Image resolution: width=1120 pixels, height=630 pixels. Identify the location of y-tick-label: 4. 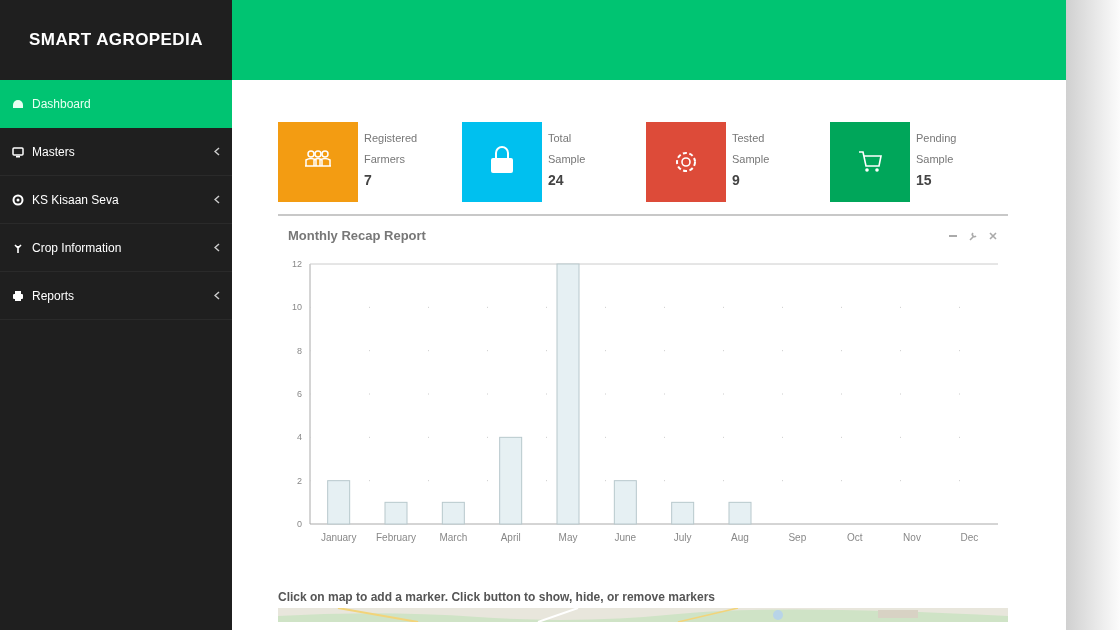
(299, 436).